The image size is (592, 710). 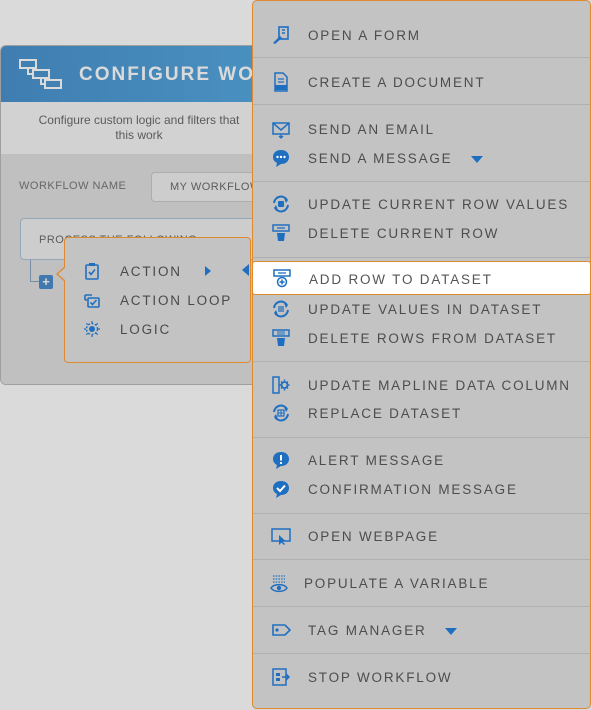 I want to click on add-row-icon, so click(x=282, y=278).